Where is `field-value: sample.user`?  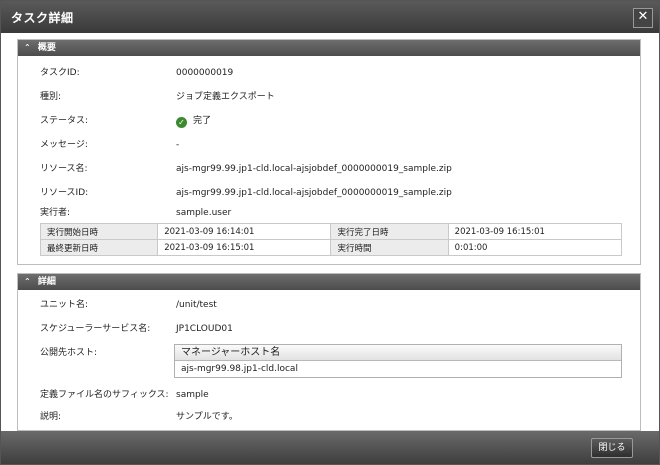
field-value: sample.user is located at coordinates (204, 213).